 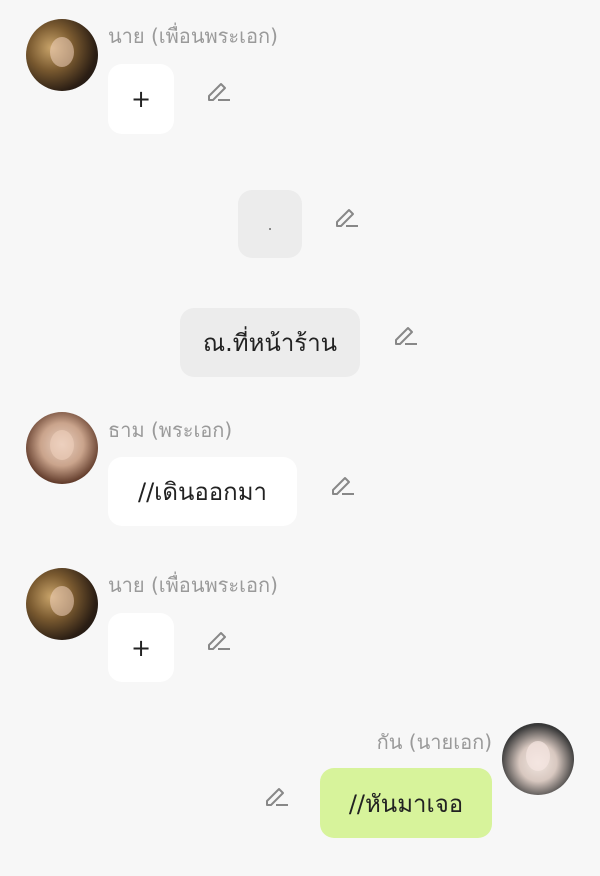 What do you see at coordinates (170, 430) in the screenshot?
I see `sender-name: ธาม (พระเอก)` at bounding box center [170, 430].